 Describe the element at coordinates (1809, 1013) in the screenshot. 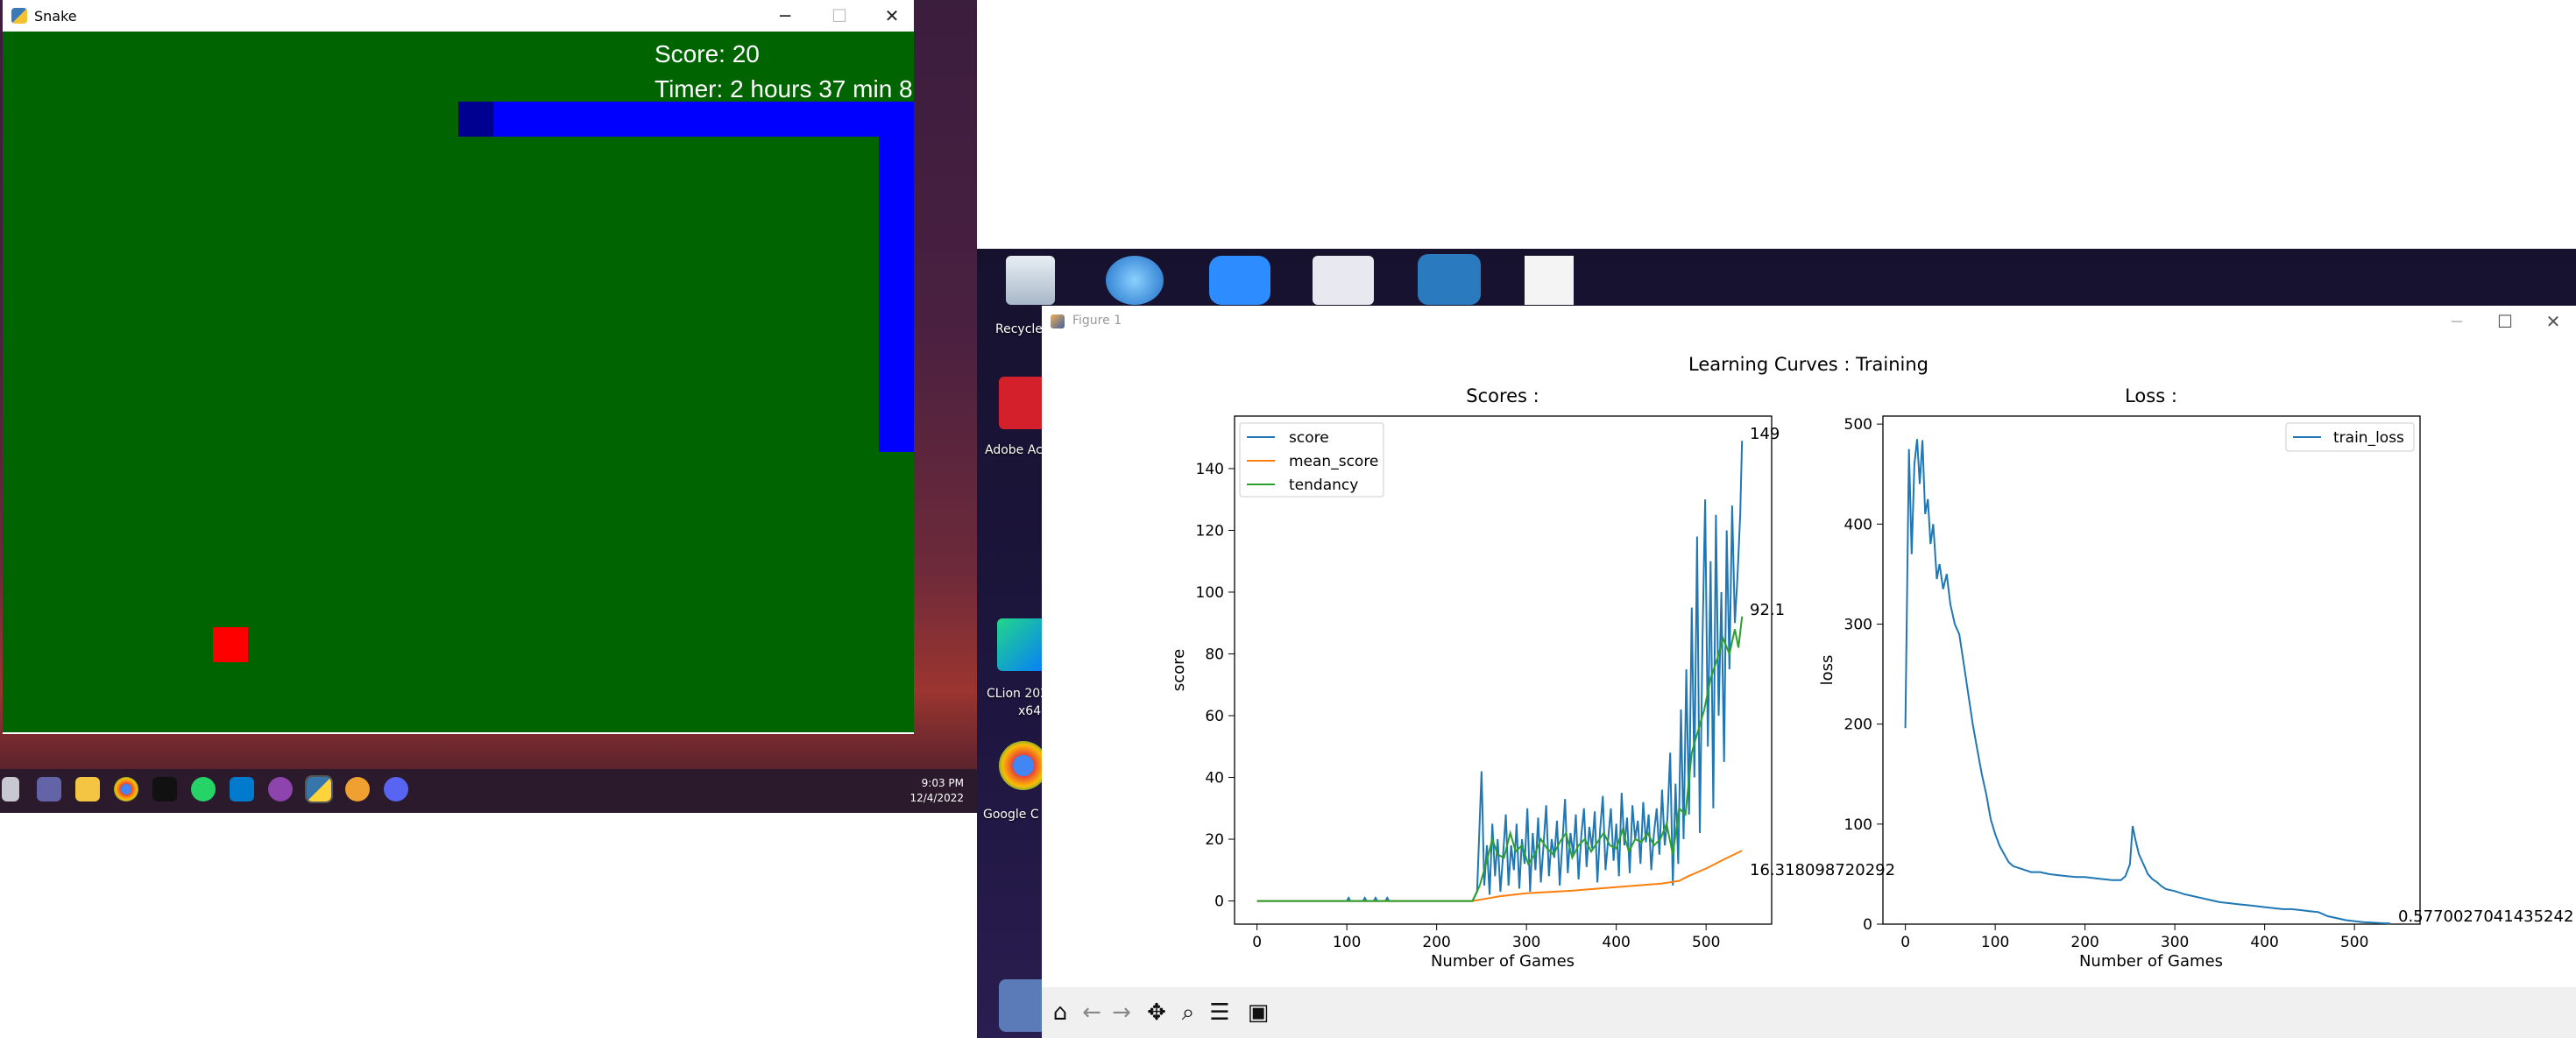

I see `figure-toolbar` at that location.